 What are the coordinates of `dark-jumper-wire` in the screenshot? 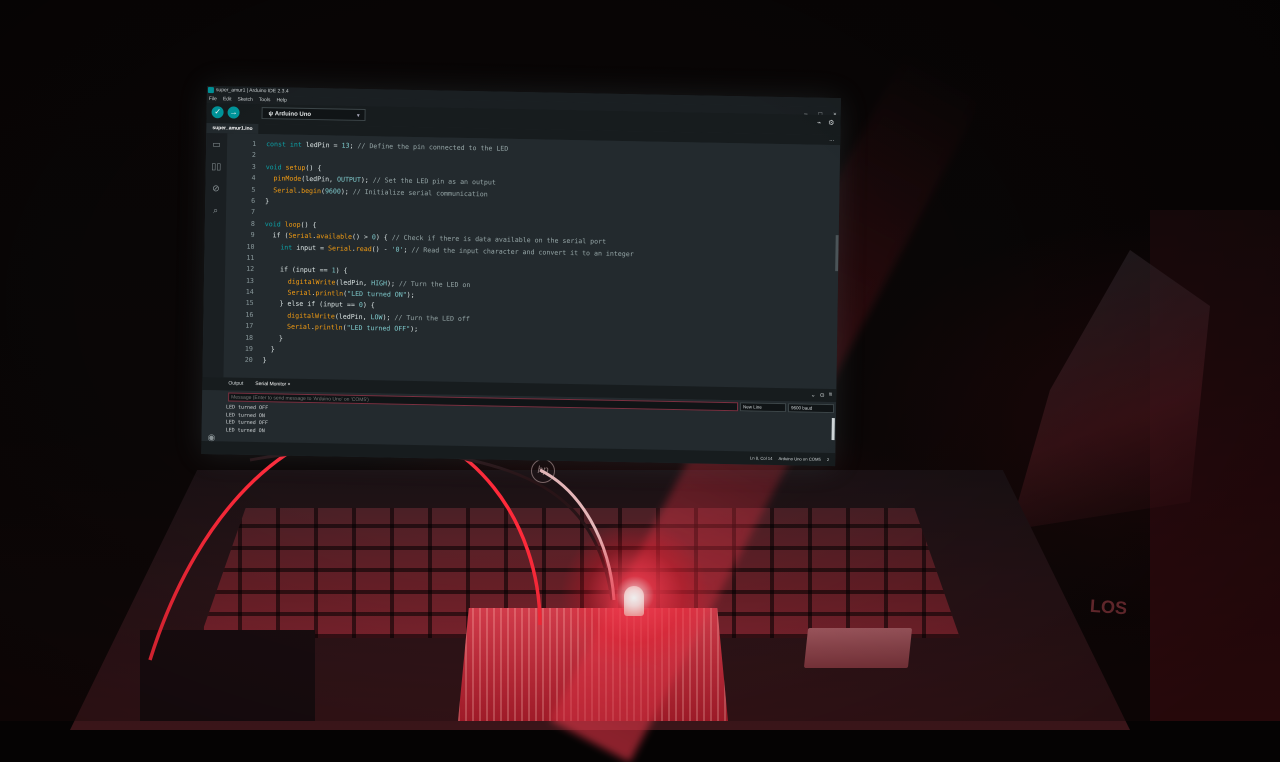 It's located at (431, 525).